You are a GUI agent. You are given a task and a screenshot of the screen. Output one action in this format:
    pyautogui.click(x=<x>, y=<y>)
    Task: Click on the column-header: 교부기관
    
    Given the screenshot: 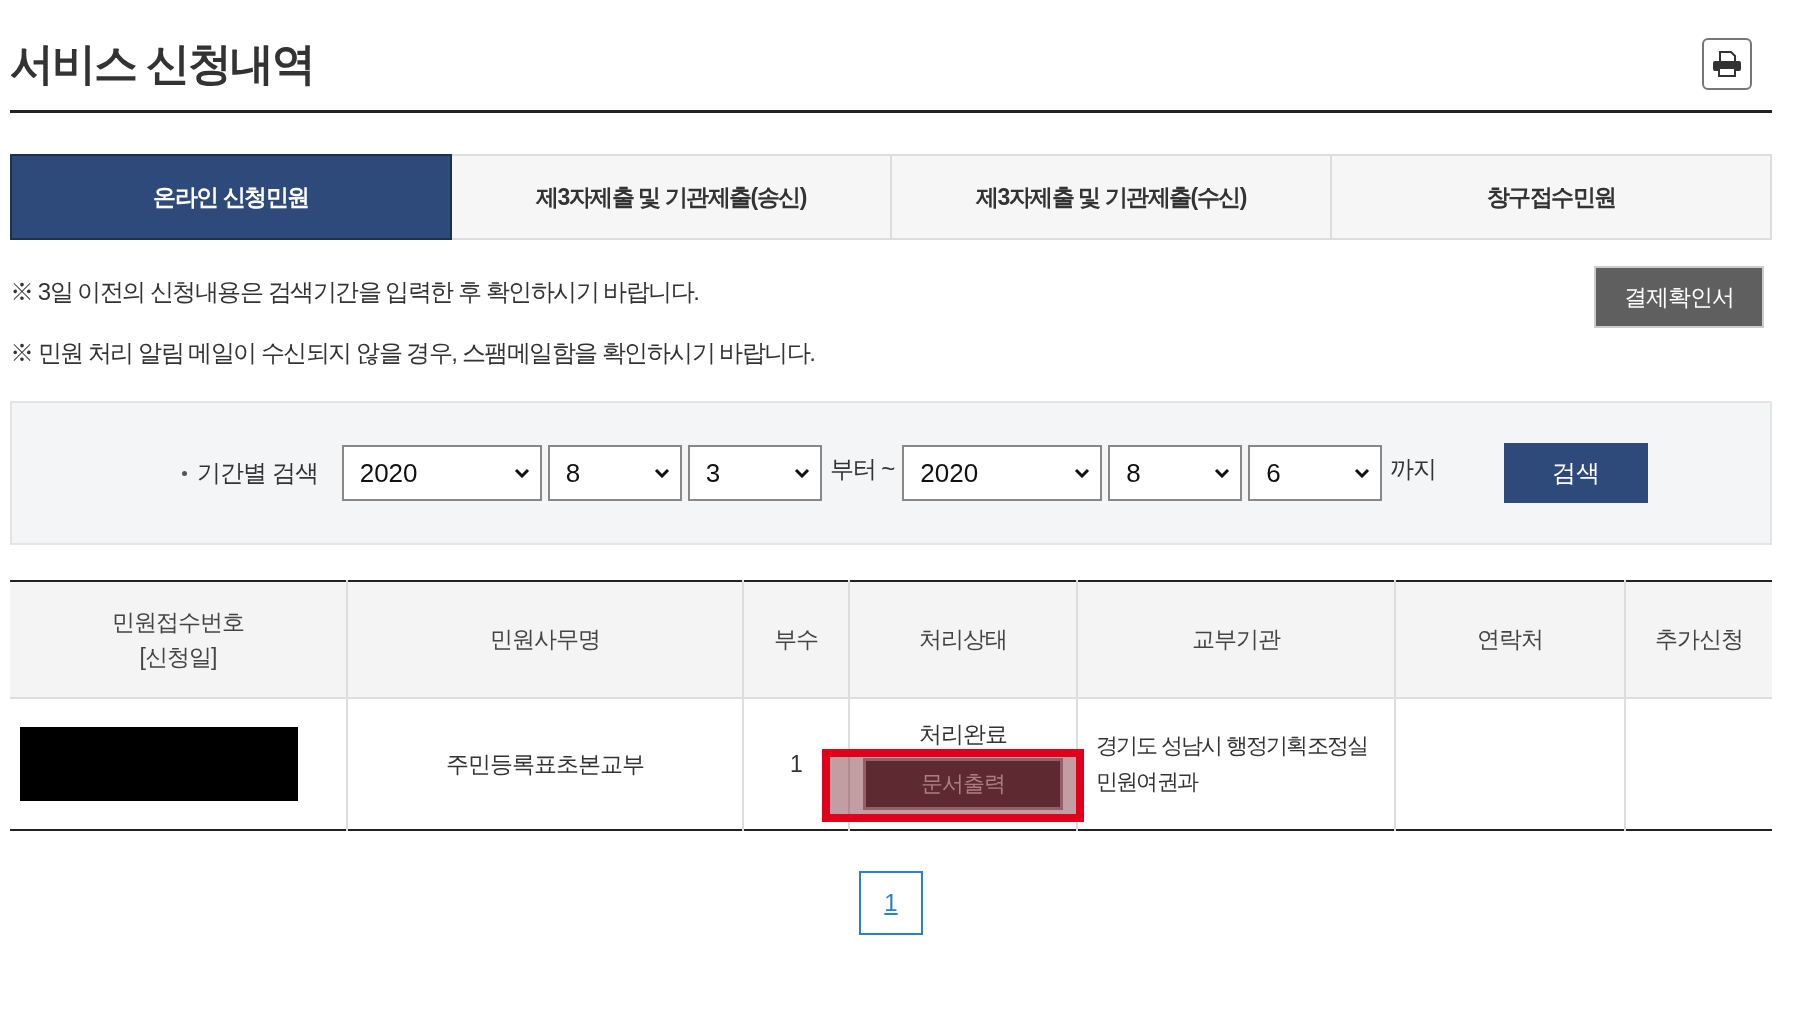 What is the action you would take?
    pyautogui.click(x=1236, y=639)
    